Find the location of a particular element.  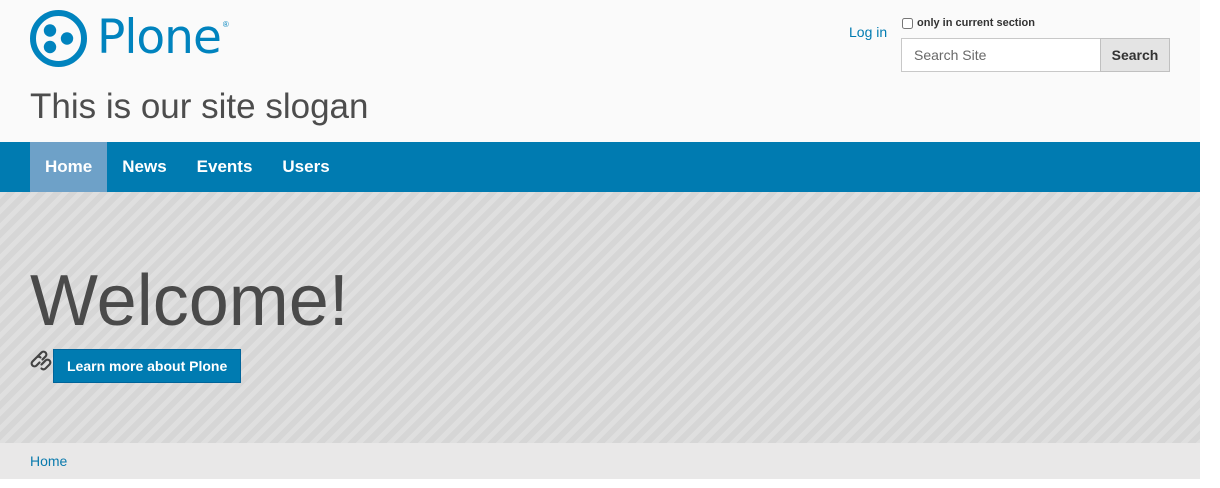

nav-item-users: Users is located at coordinates (305, 167).